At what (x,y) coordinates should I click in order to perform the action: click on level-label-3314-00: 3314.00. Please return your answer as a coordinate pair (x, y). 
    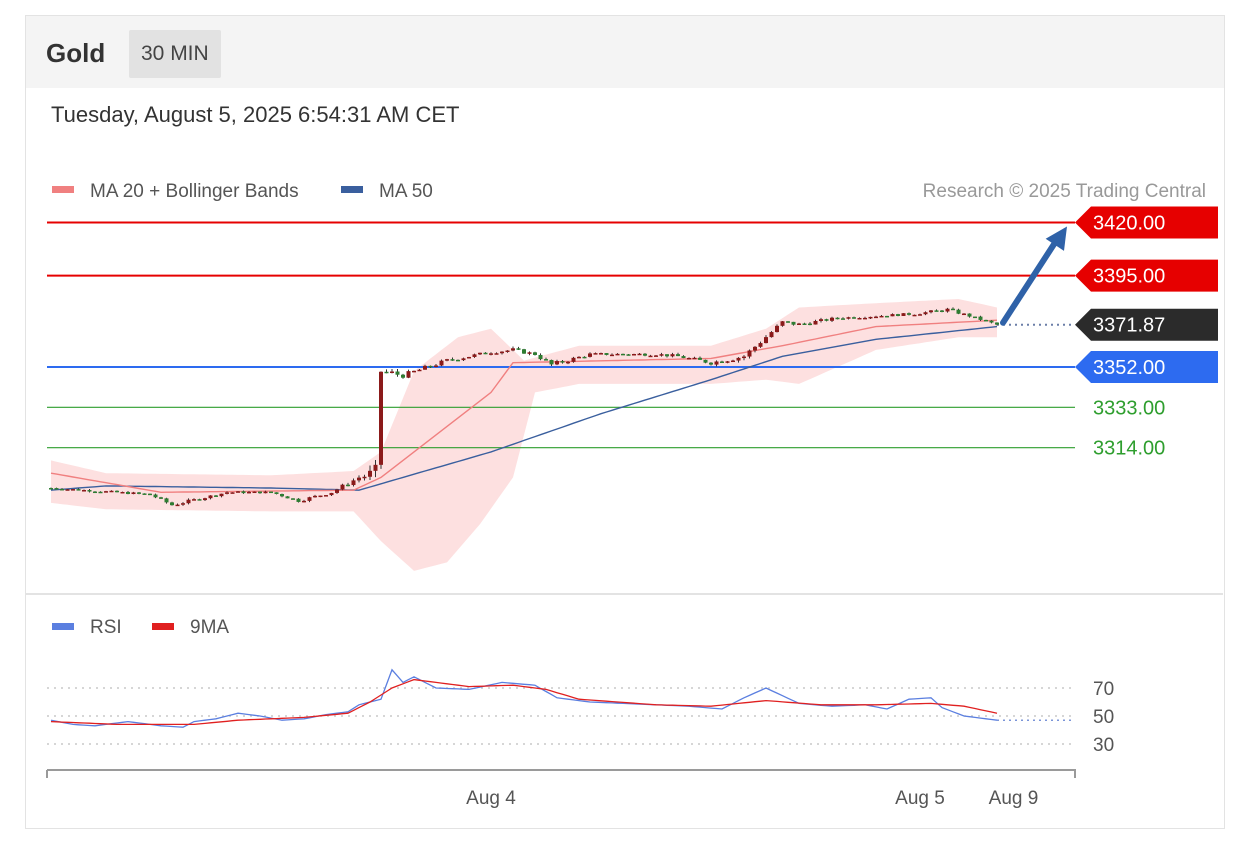
    Looking at the image, I should click on (1129, 449).